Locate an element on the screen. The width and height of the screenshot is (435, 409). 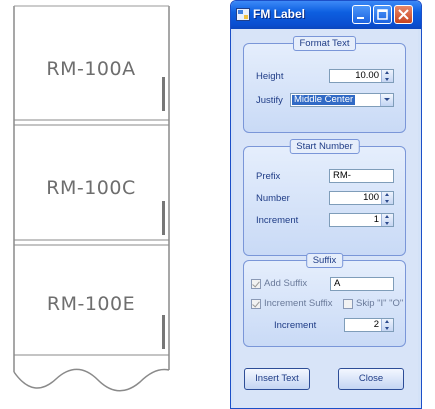
increment-label: Increment is located at coordinates (277, 220).